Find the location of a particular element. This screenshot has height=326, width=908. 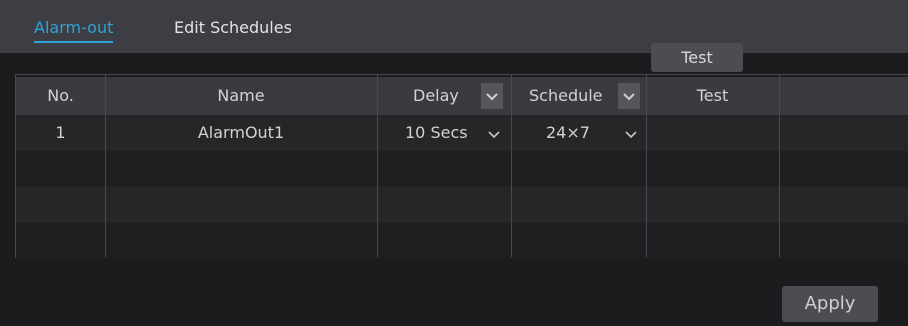

column-header-test: Test is located at coordinates (712, 95).